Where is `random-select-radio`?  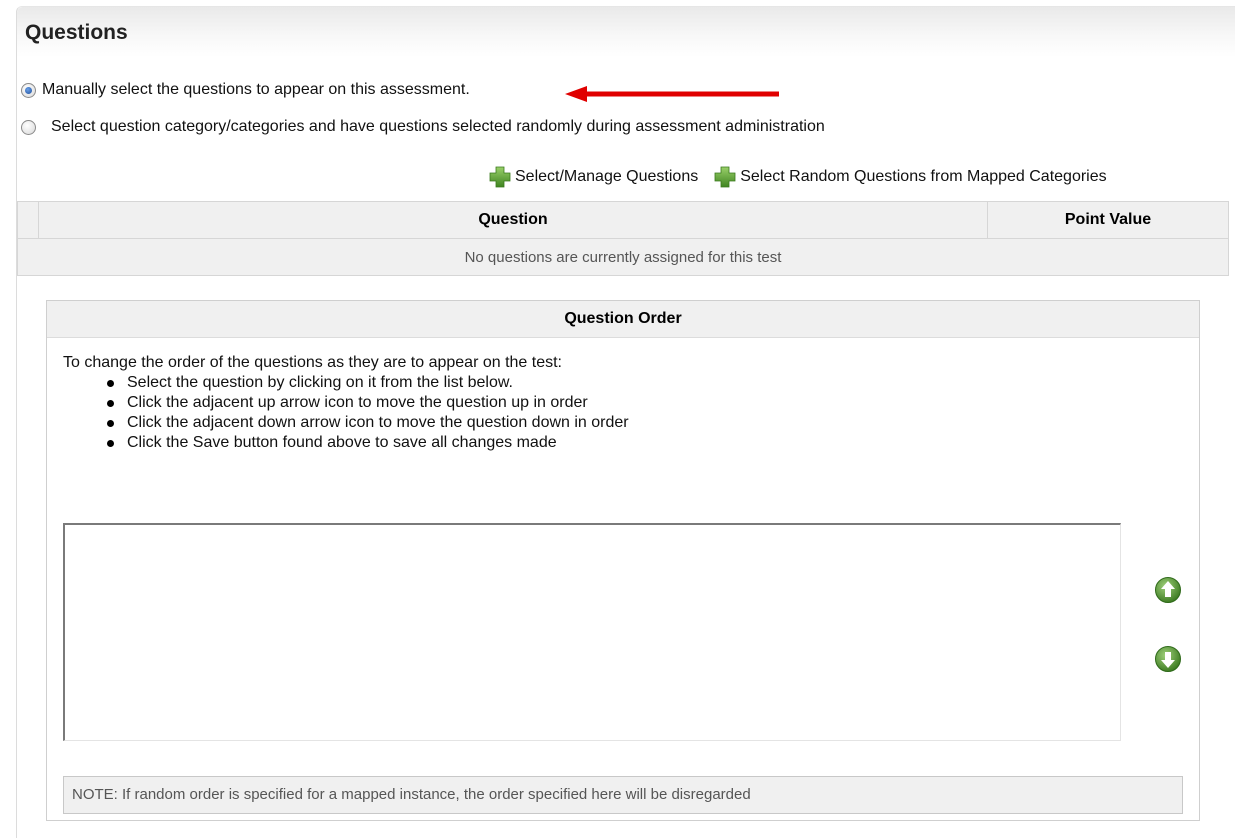
random-select-radio is located at coordinates (28, 127).